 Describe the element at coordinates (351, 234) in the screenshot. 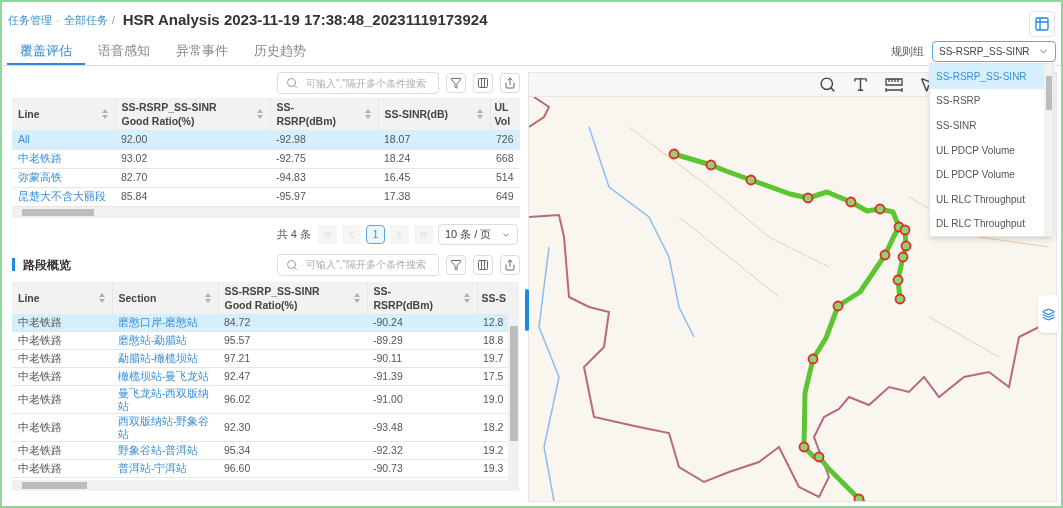

I see `previous-page-button` at that location.